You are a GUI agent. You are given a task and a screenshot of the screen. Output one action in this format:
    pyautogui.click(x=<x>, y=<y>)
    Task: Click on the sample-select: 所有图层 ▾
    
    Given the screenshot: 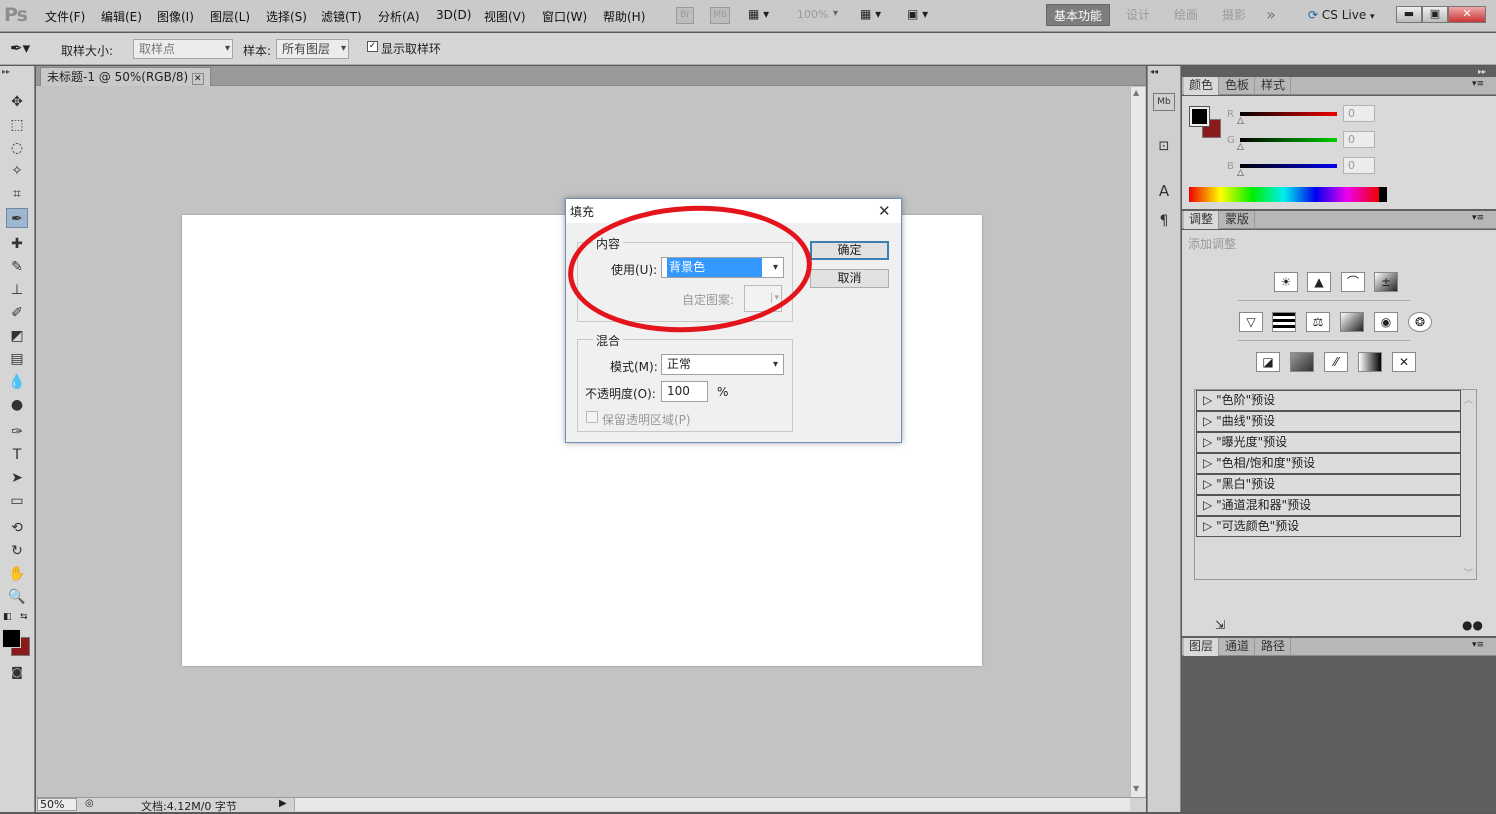 What is the action you would take?
    pyautogui.click(x=312, y=49)
    